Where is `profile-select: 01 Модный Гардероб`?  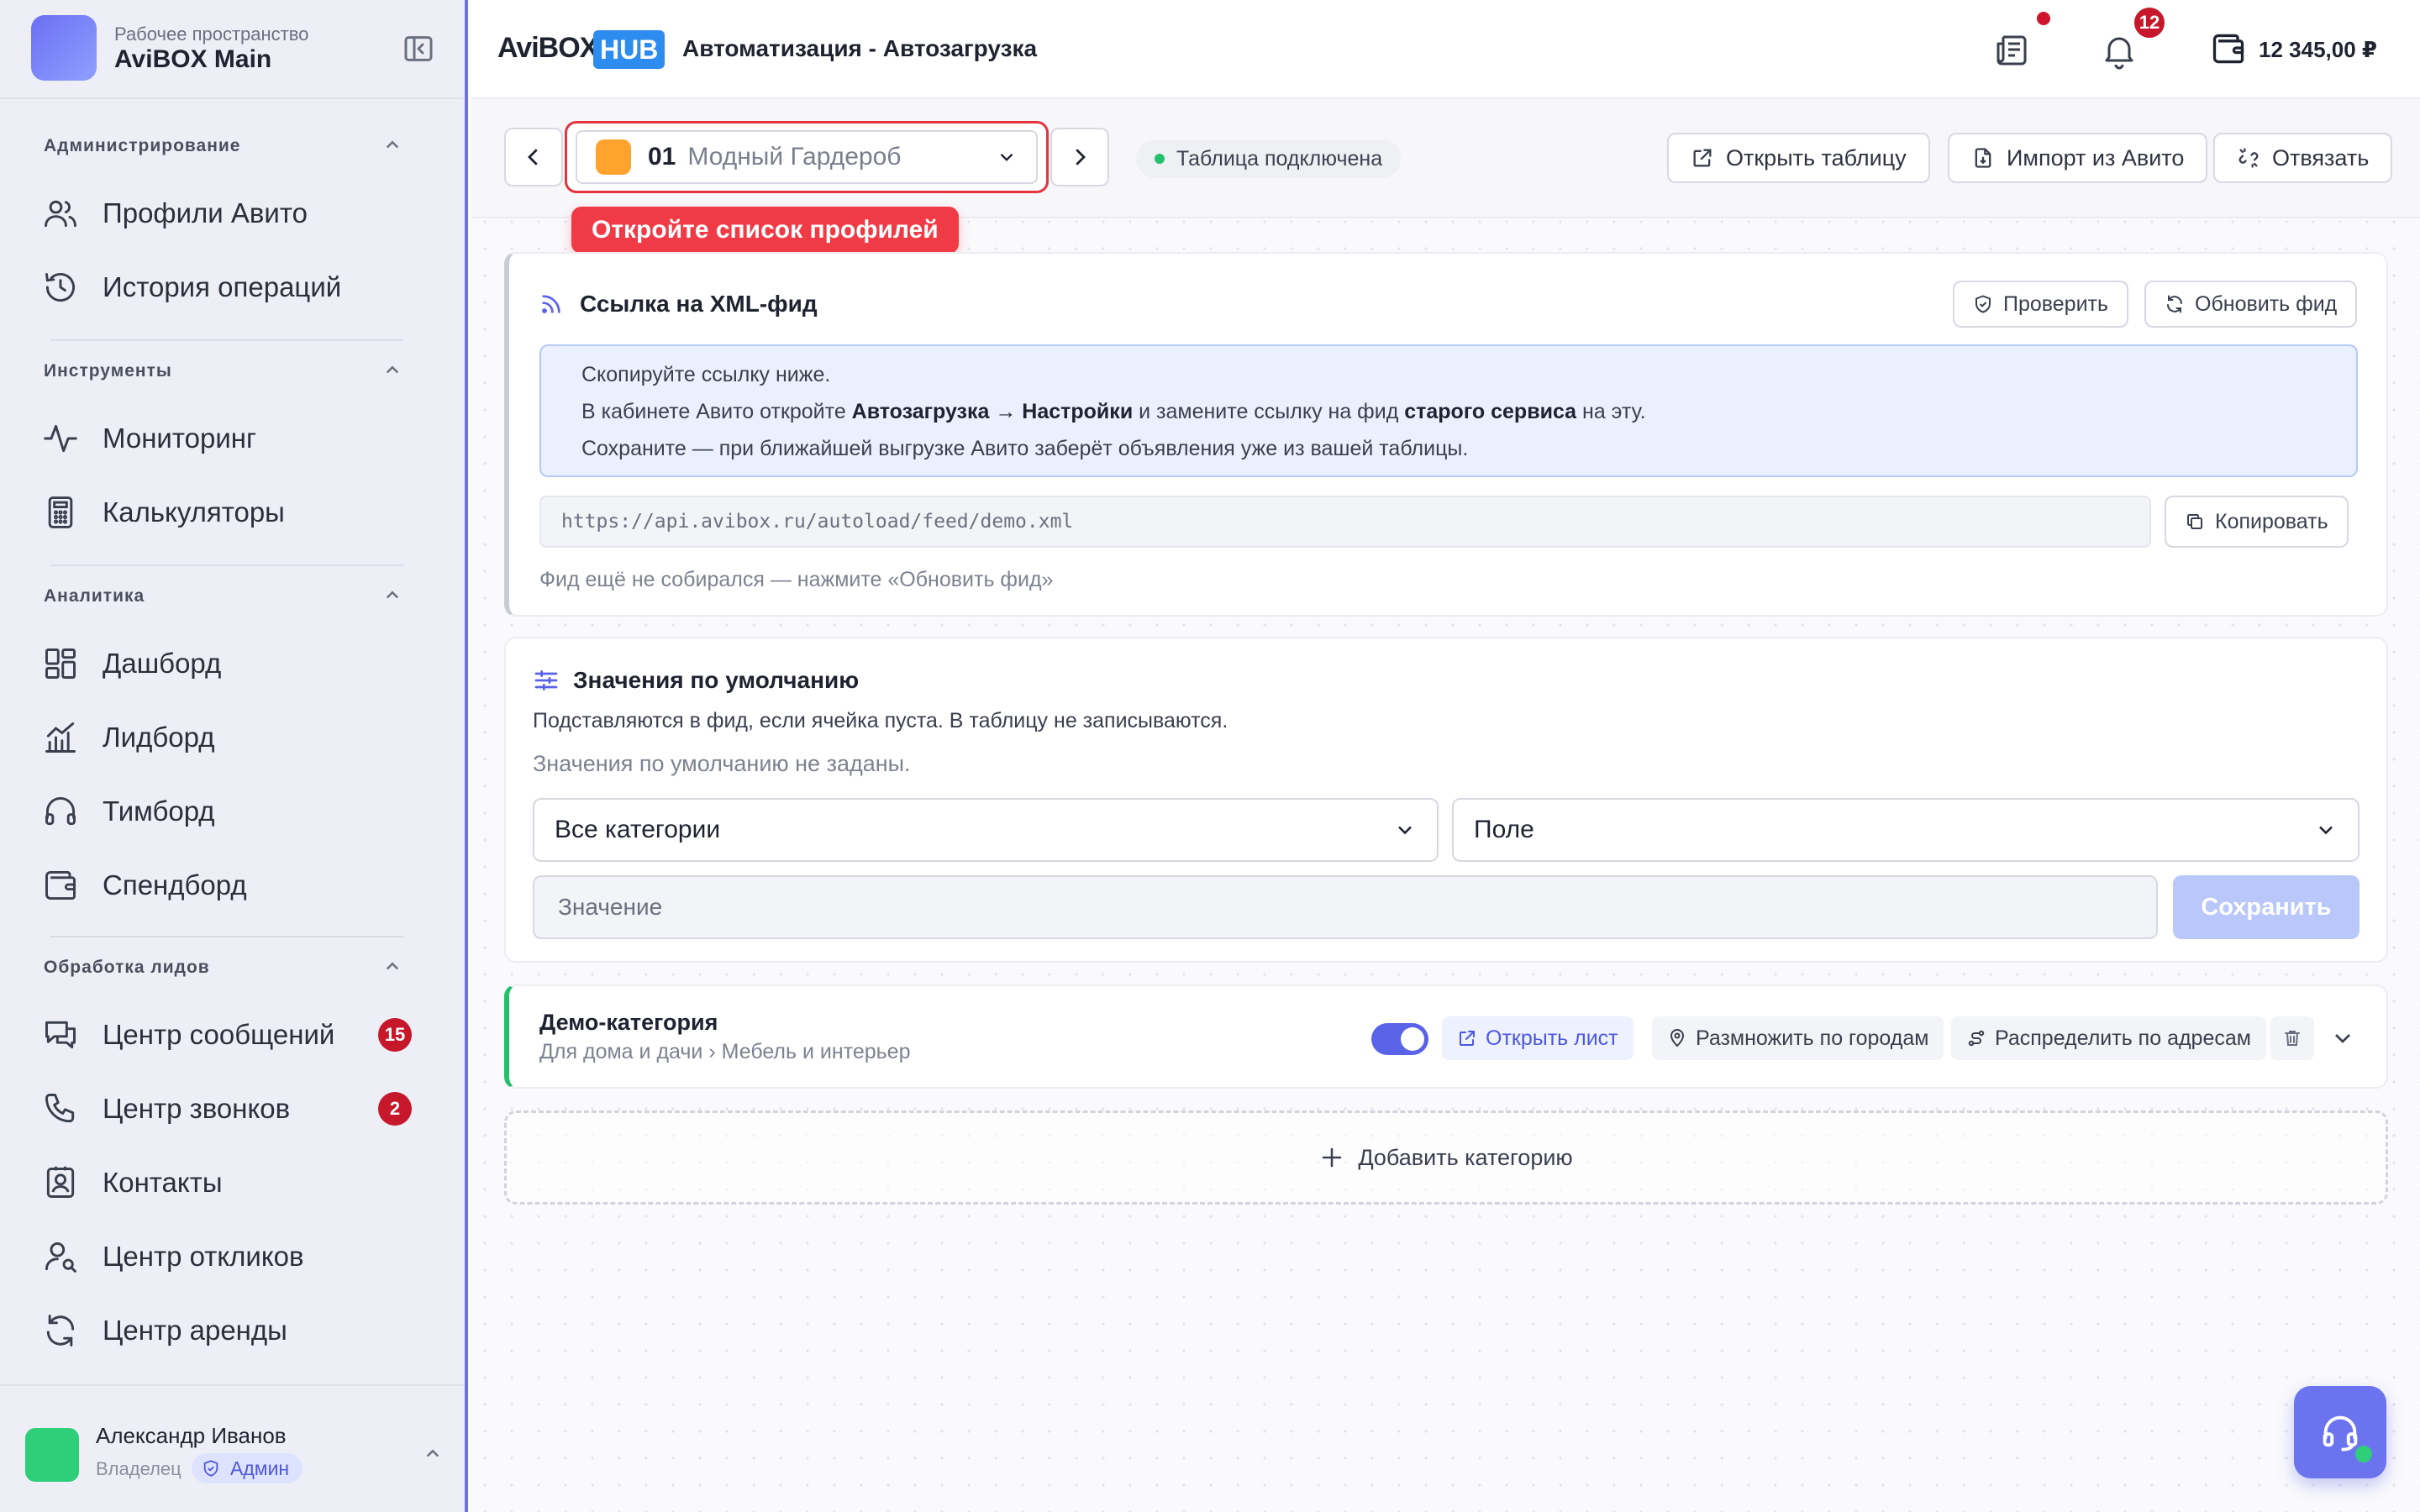 profile-select: 01 Модный Гардероб is located at coordinates (807, 157).